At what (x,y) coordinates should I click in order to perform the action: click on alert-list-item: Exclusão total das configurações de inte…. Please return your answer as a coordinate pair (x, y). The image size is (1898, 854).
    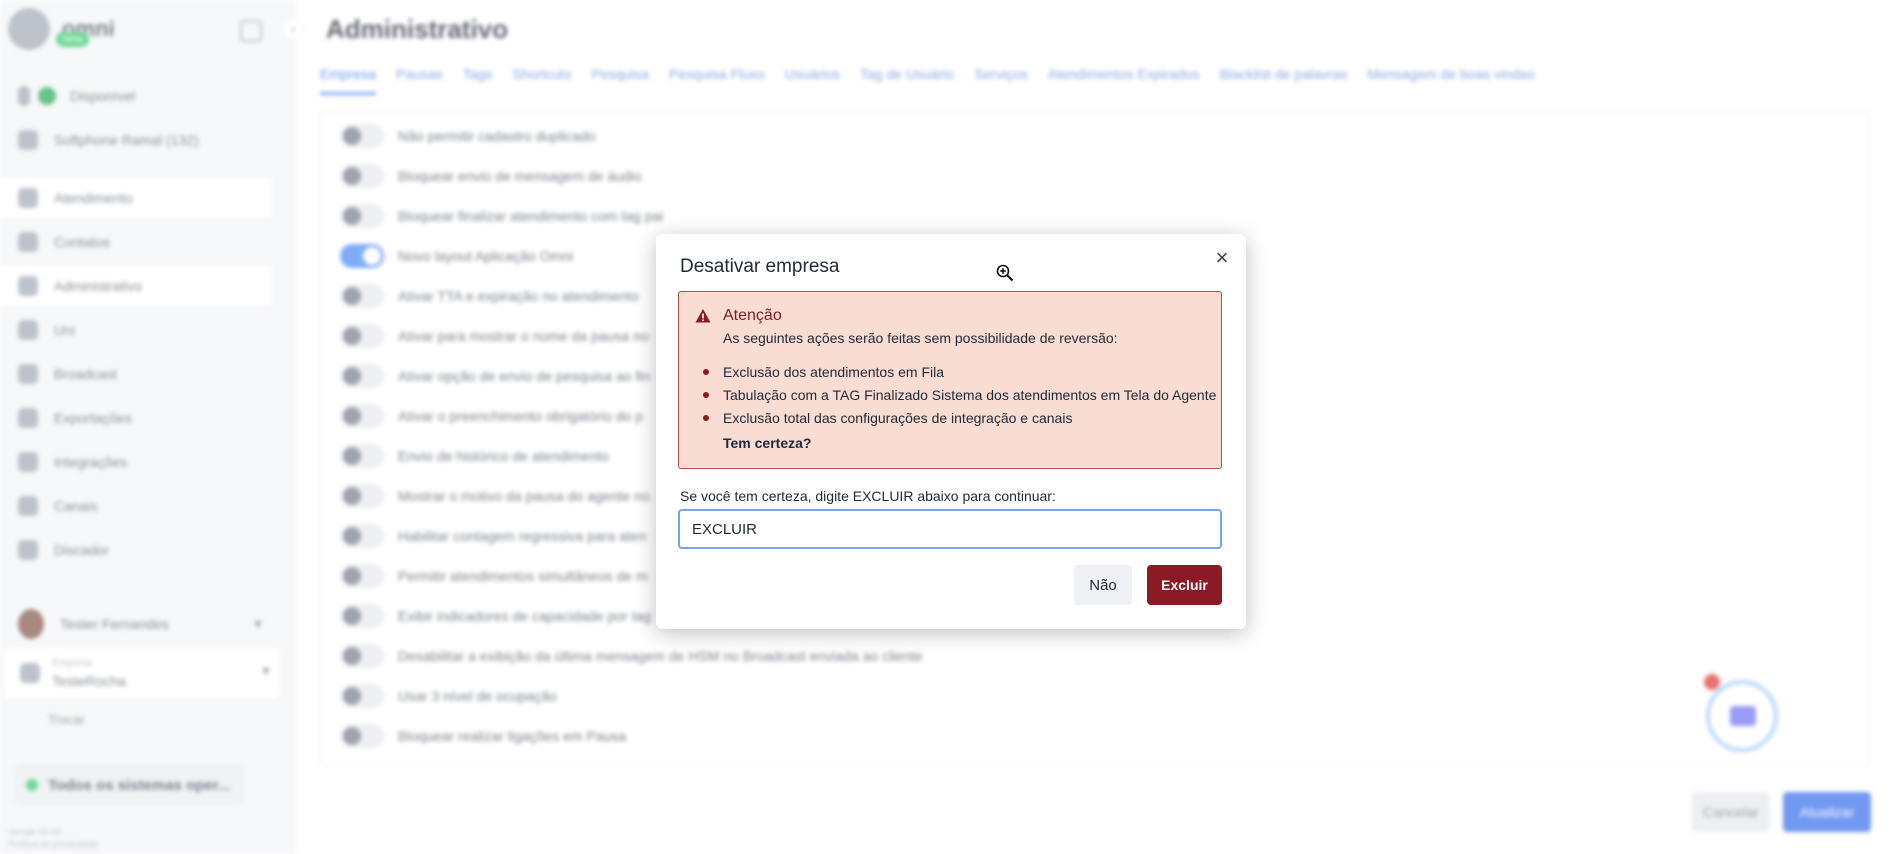
    Looking at the image, I should click on (959, 417).